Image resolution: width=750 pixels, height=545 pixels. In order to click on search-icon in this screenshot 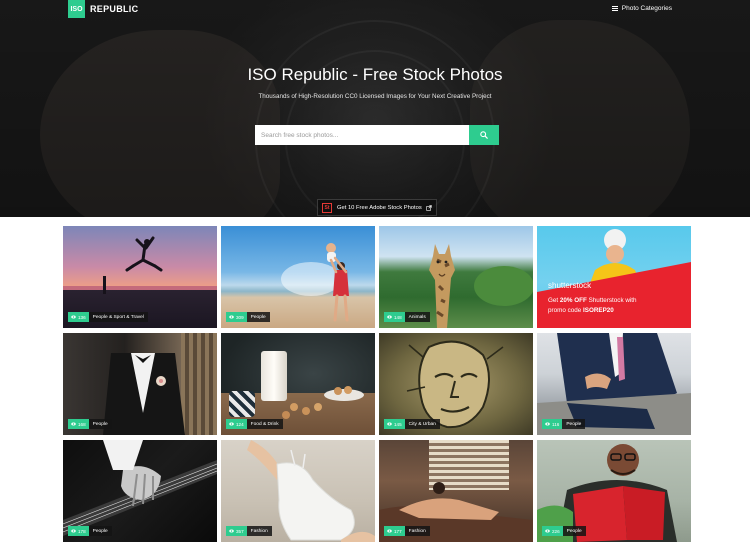, I will do `click(484, 135)`.